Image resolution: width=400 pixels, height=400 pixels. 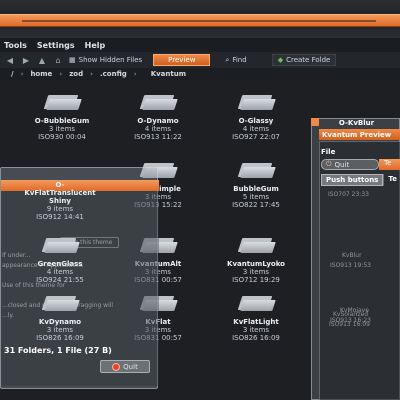 What do you see at coordinates (328, 152) in the screenshot?
I see `menu-file: File` at bounding box center [328, 152].